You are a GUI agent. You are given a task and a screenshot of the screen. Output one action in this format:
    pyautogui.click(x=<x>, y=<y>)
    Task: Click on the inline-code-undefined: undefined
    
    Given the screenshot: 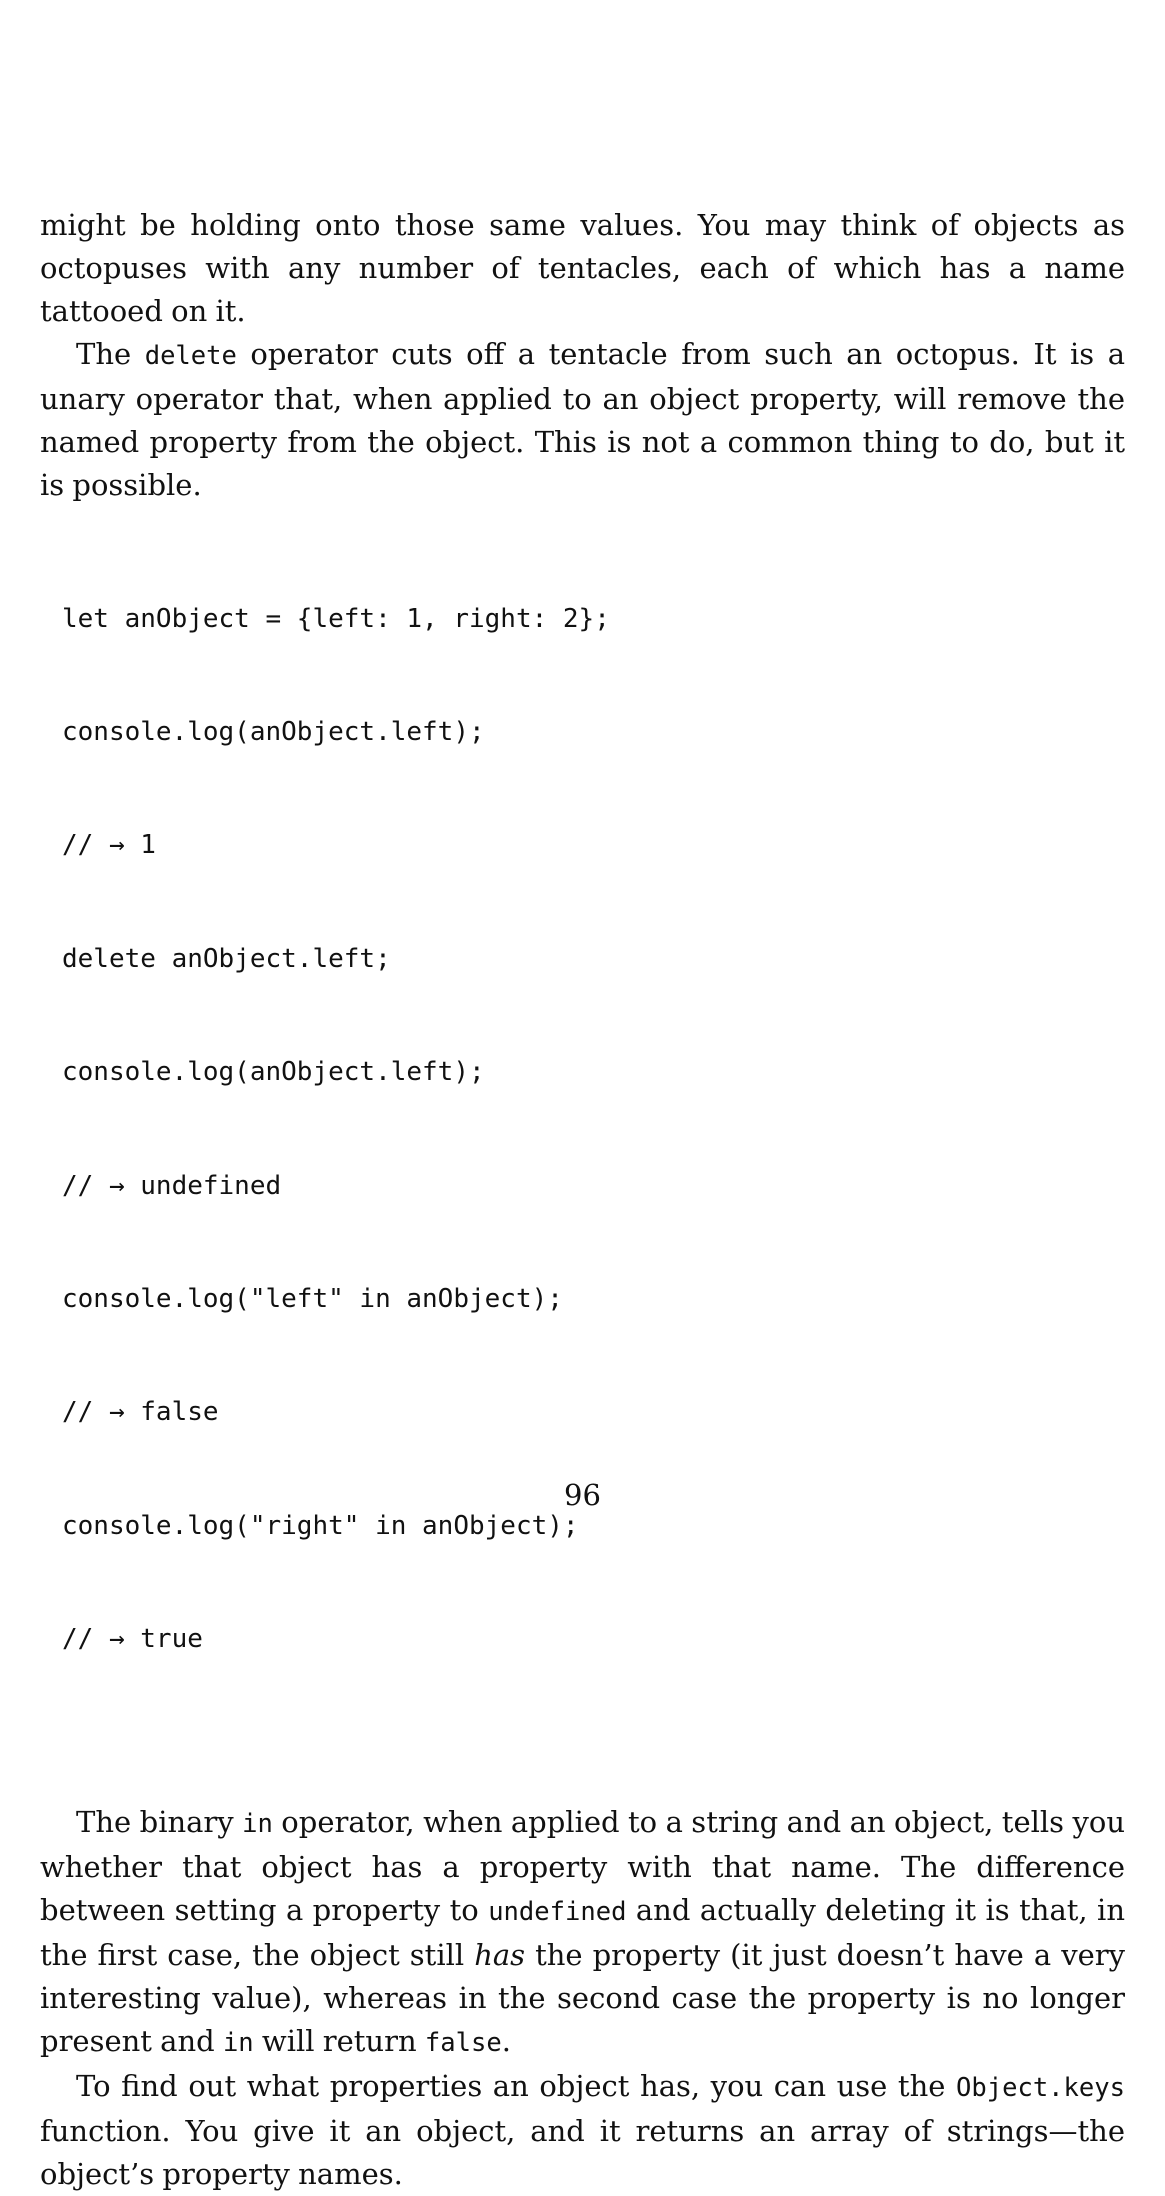 What is the action you would take?
    pyautogui.click(x=557, y=1911)
    